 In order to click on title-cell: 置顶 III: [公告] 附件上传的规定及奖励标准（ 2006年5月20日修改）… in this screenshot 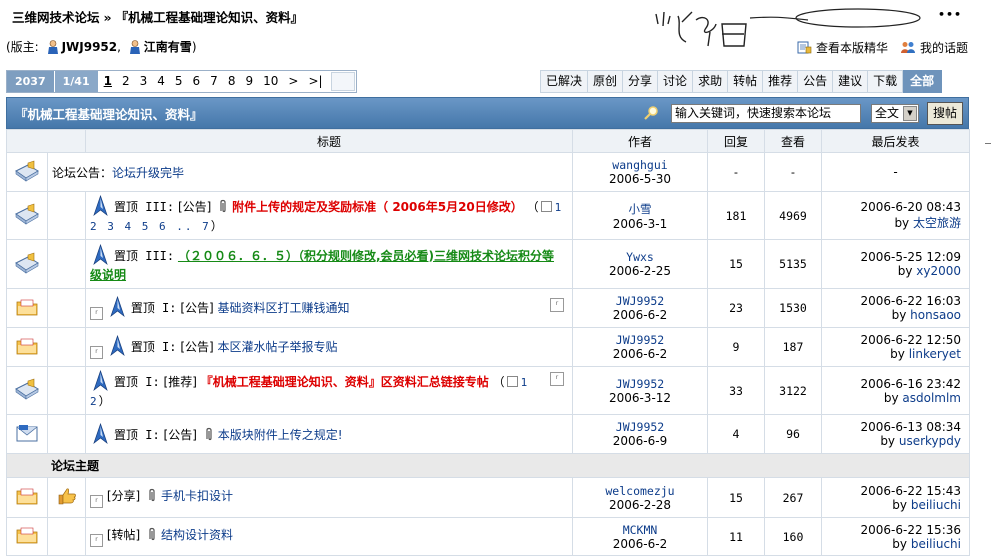, I will do `click(329, 215)`.